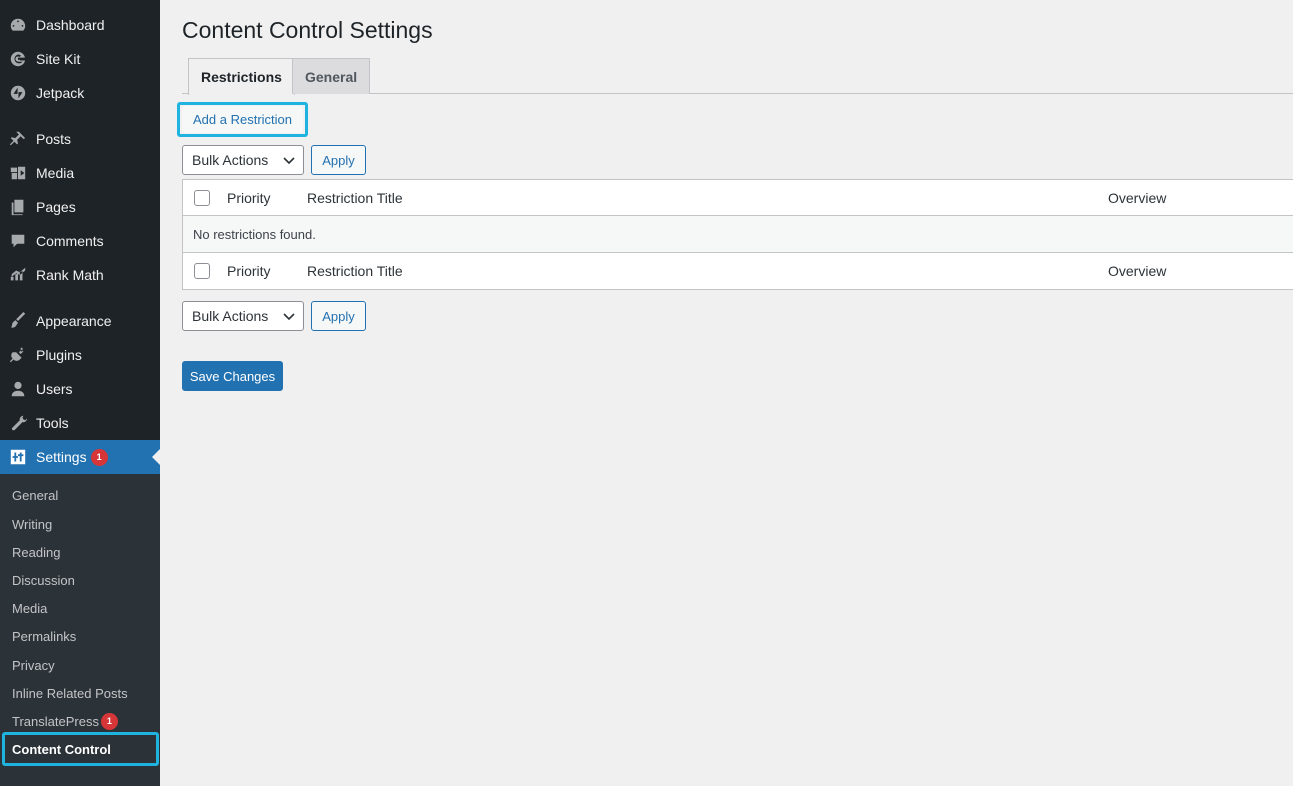  What do you see at coordinates (737, 76) in the screenshot?
I see `tab-bar: Restrictions General` at bounding box center [737, 76].